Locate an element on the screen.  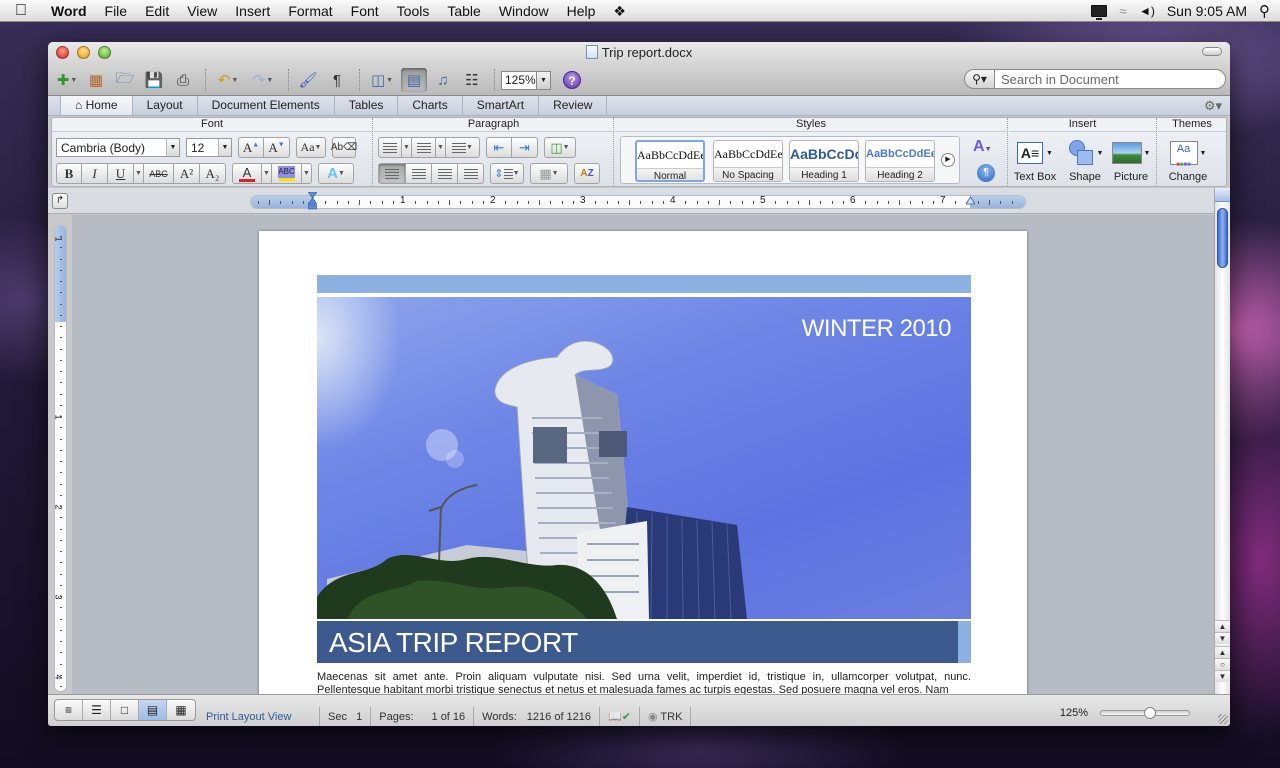
page-indicator: Pages: 1 of 16 is located at coordinates (423, 716).